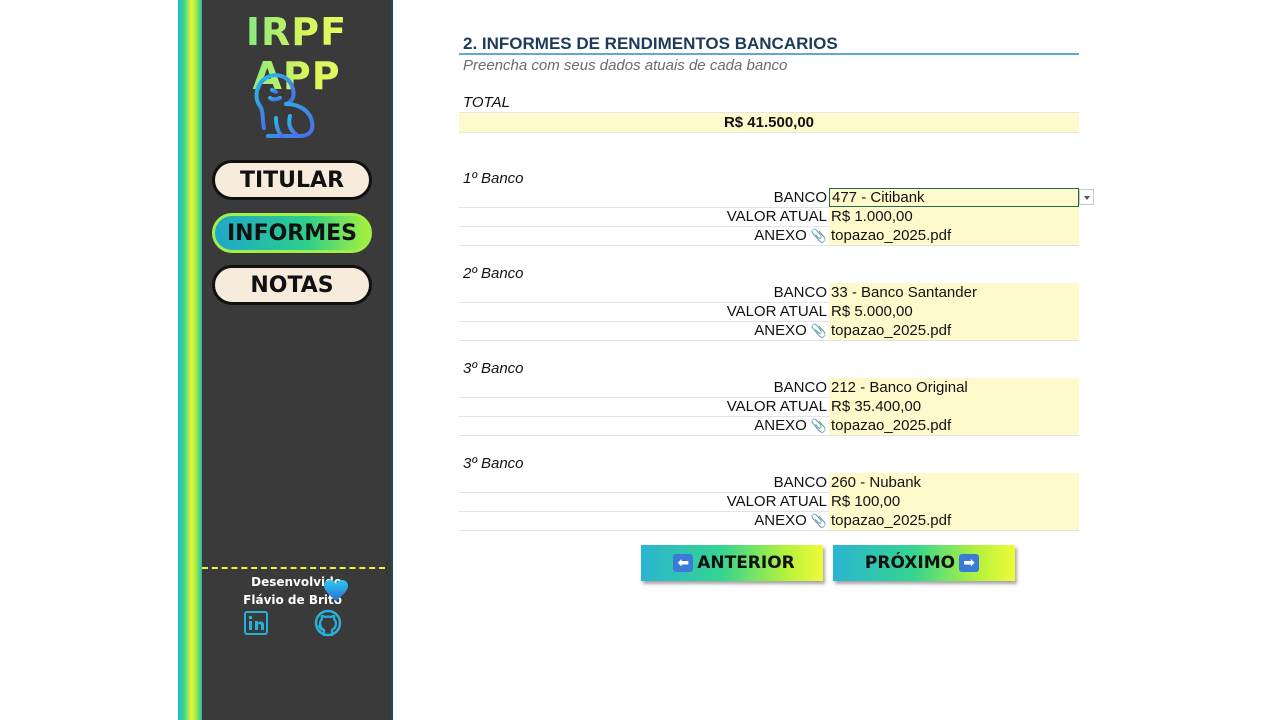 The height and width of the screenshot is (720, 1280). I want to click on value-row: VALOR ATUAL R$ 1.000,00, so click(769, 217).